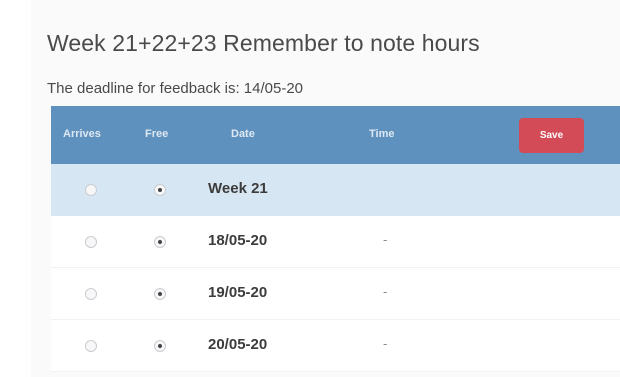  Describe the element at coordinates (157, 134) in the screenshot. I see `header-free: Free` at that location.